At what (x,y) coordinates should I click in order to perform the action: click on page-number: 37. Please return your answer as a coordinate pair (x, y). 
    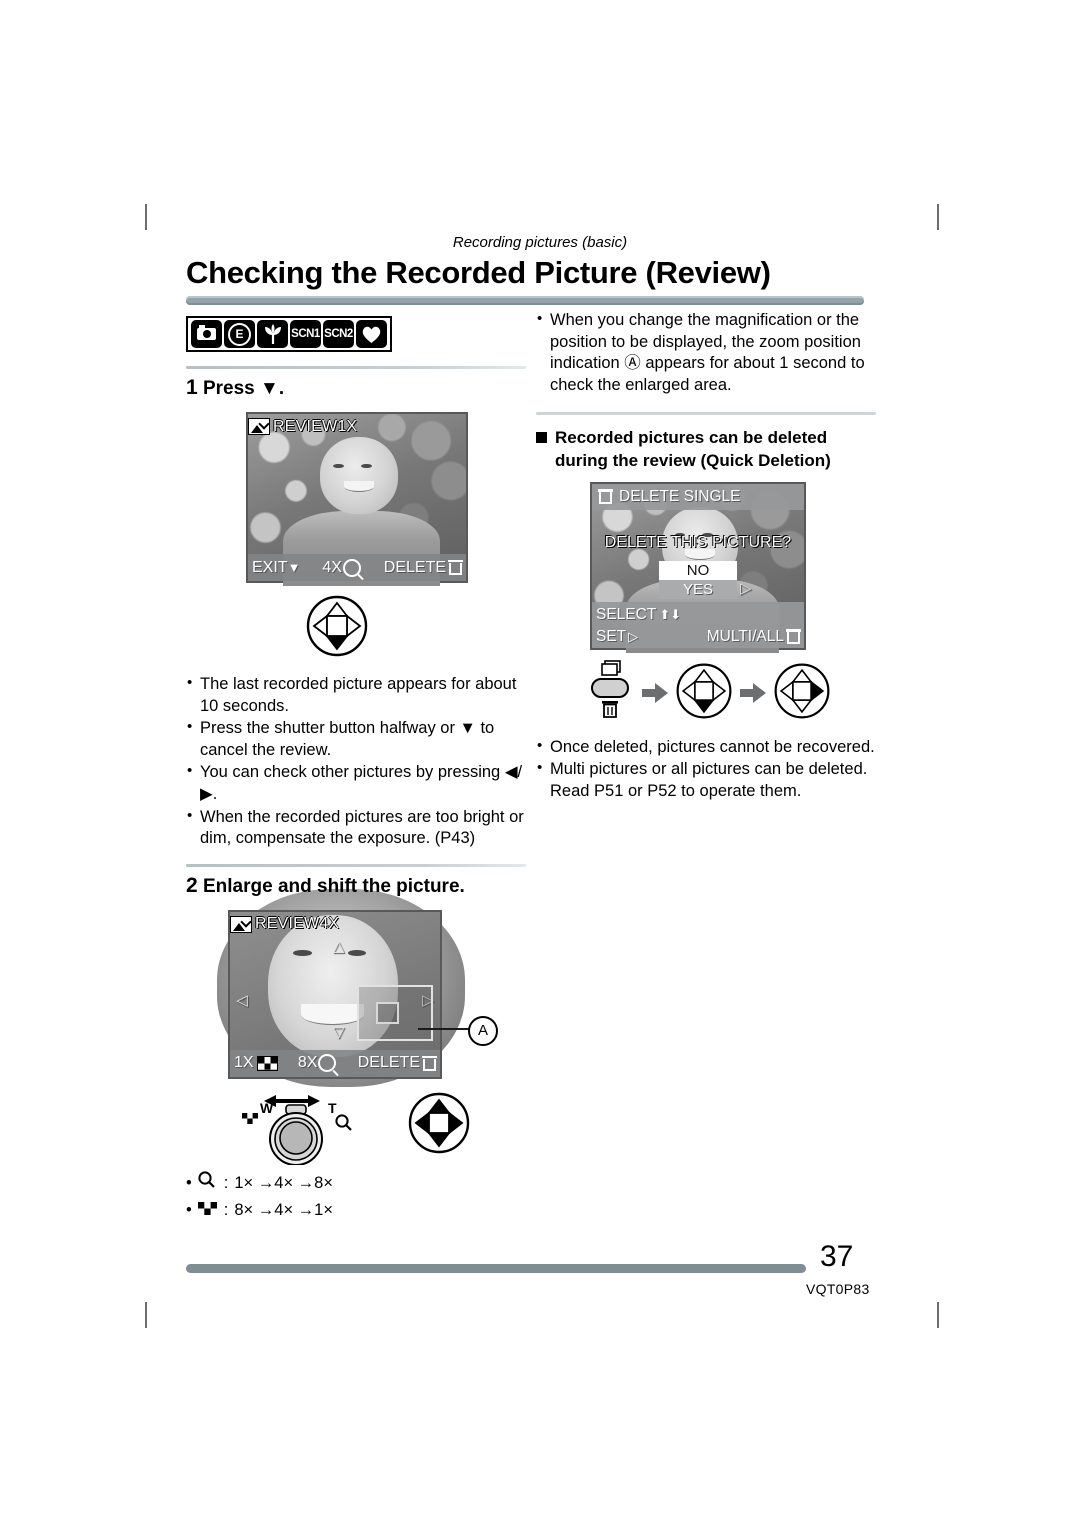
    Looking at the image, I should click on (837, 1256).